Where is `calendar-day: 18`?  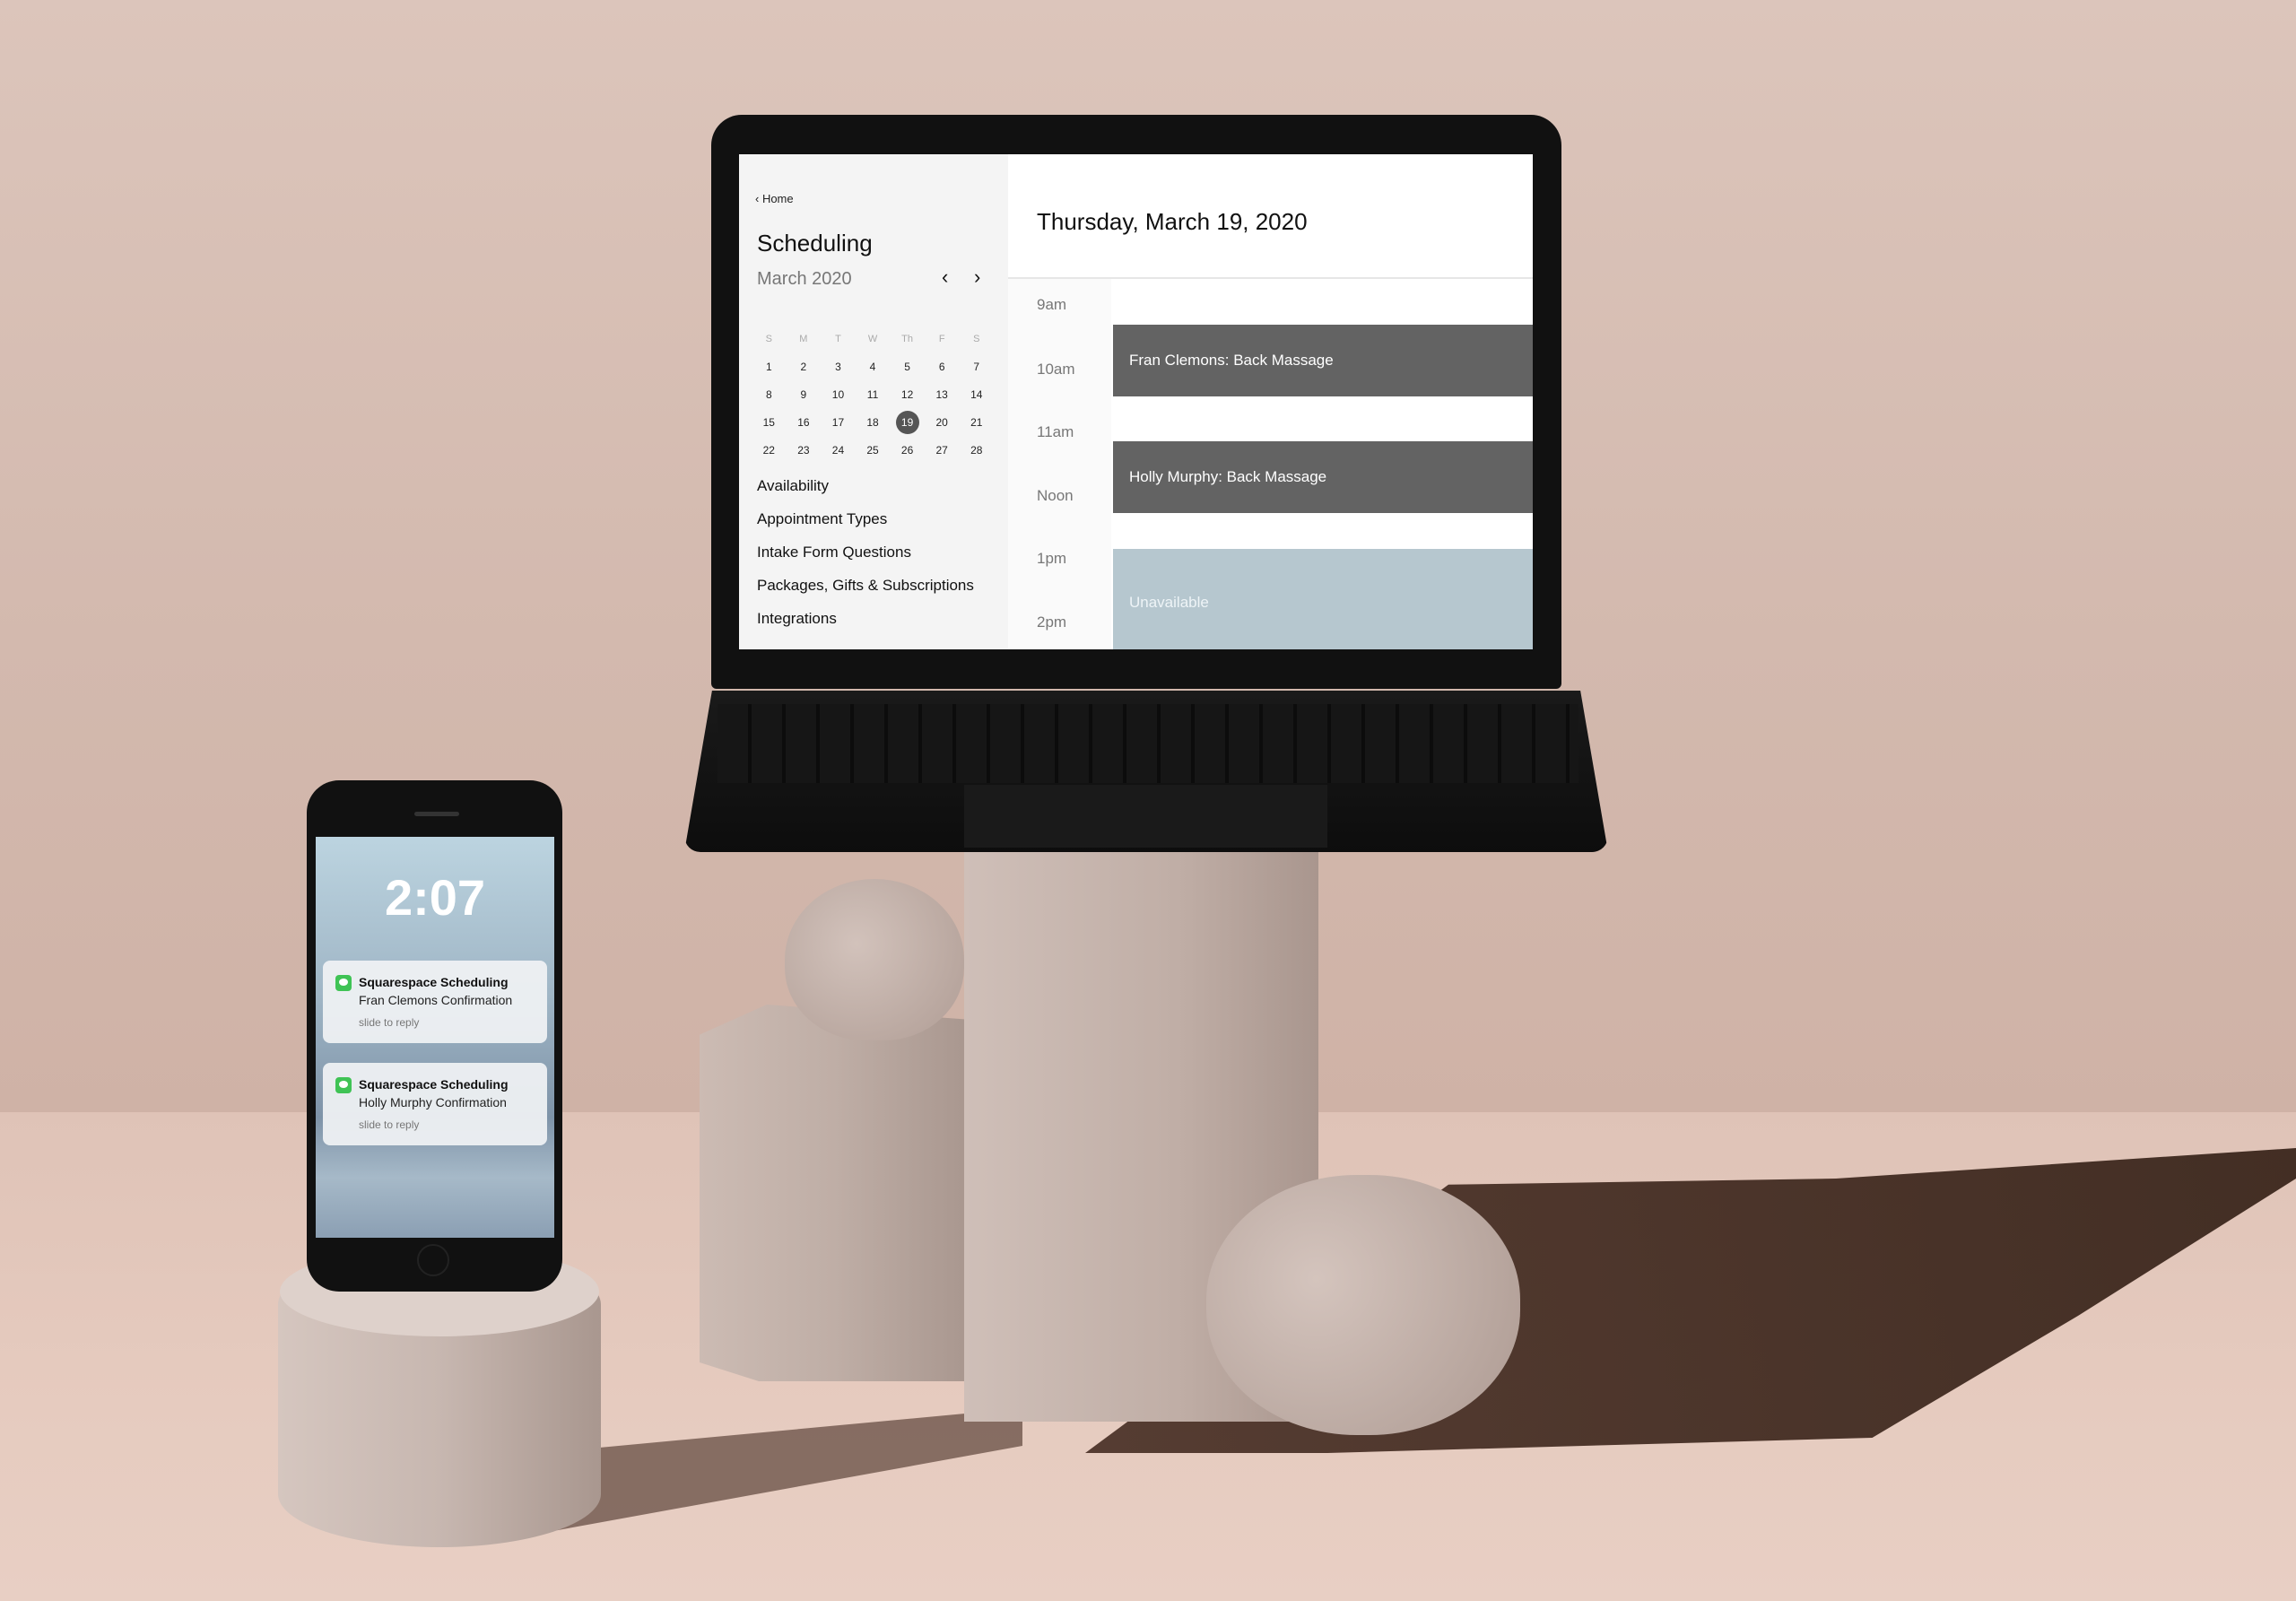
calendar-day: 18 is located at coordinates (873, 422).